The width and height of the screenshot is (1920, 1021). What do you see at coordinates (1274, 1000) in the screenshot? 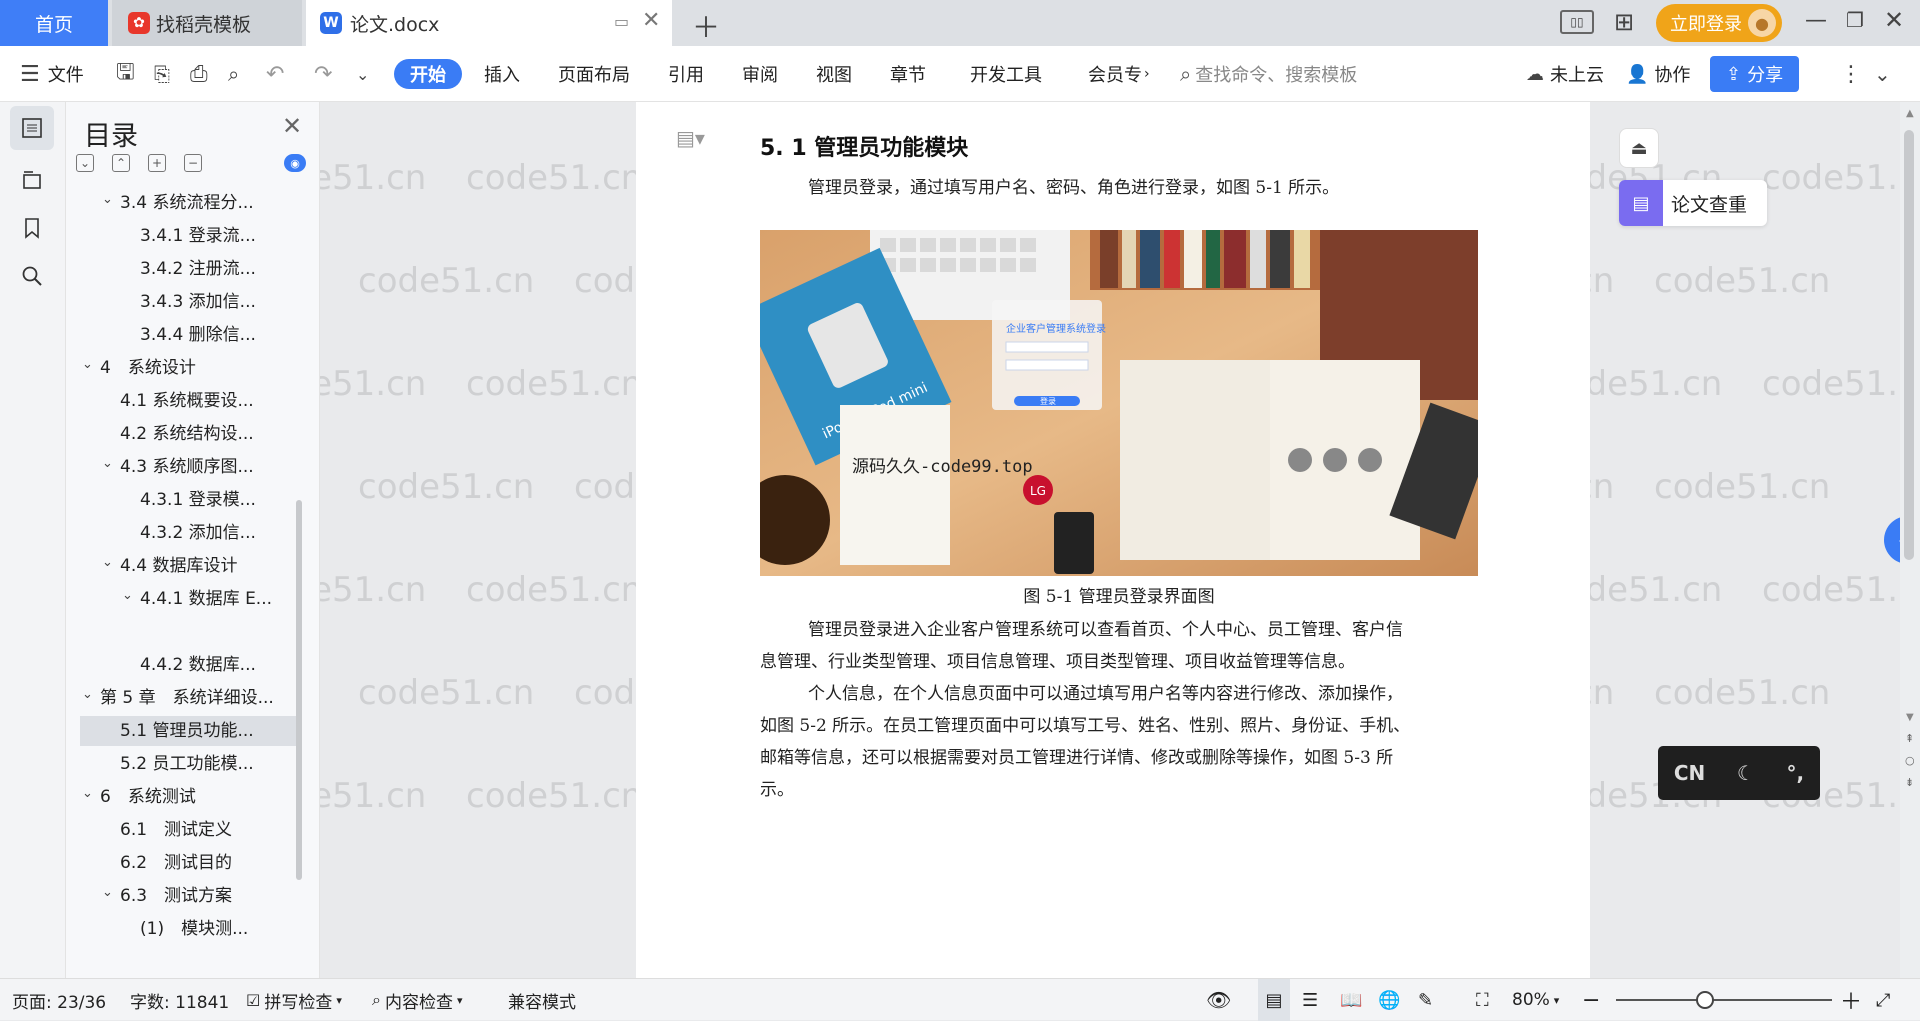
I see `page-view-icon: ▤` at bounding box center [1274, 1000].